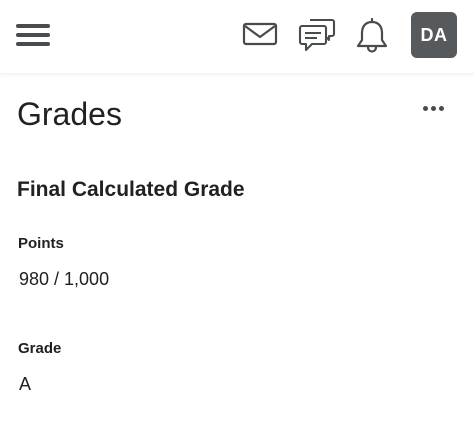  What do you see at coordinates (131, 189) in the screenshot?
I see `final-grade-heading: Final Calculated Grade` at bounding box center [131, 189].